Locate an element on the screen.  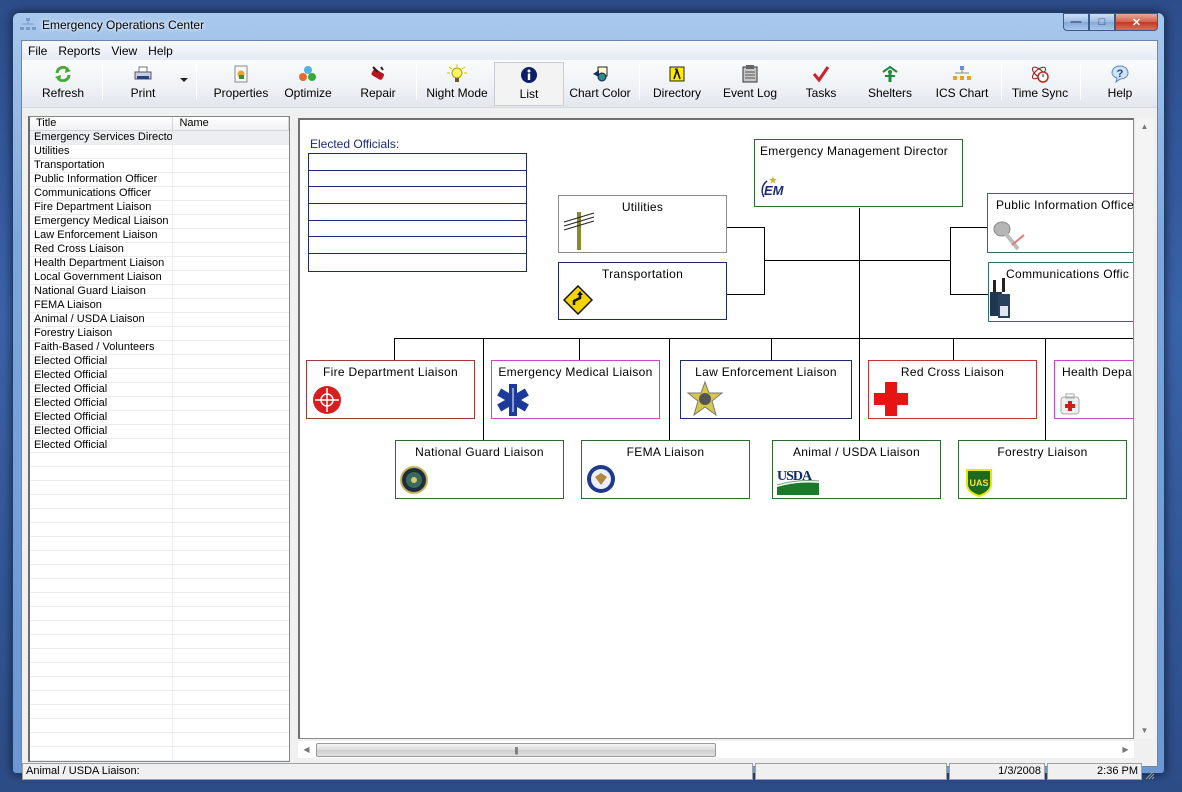
node-transportation: Transportation is located at coordinates (642, 291).